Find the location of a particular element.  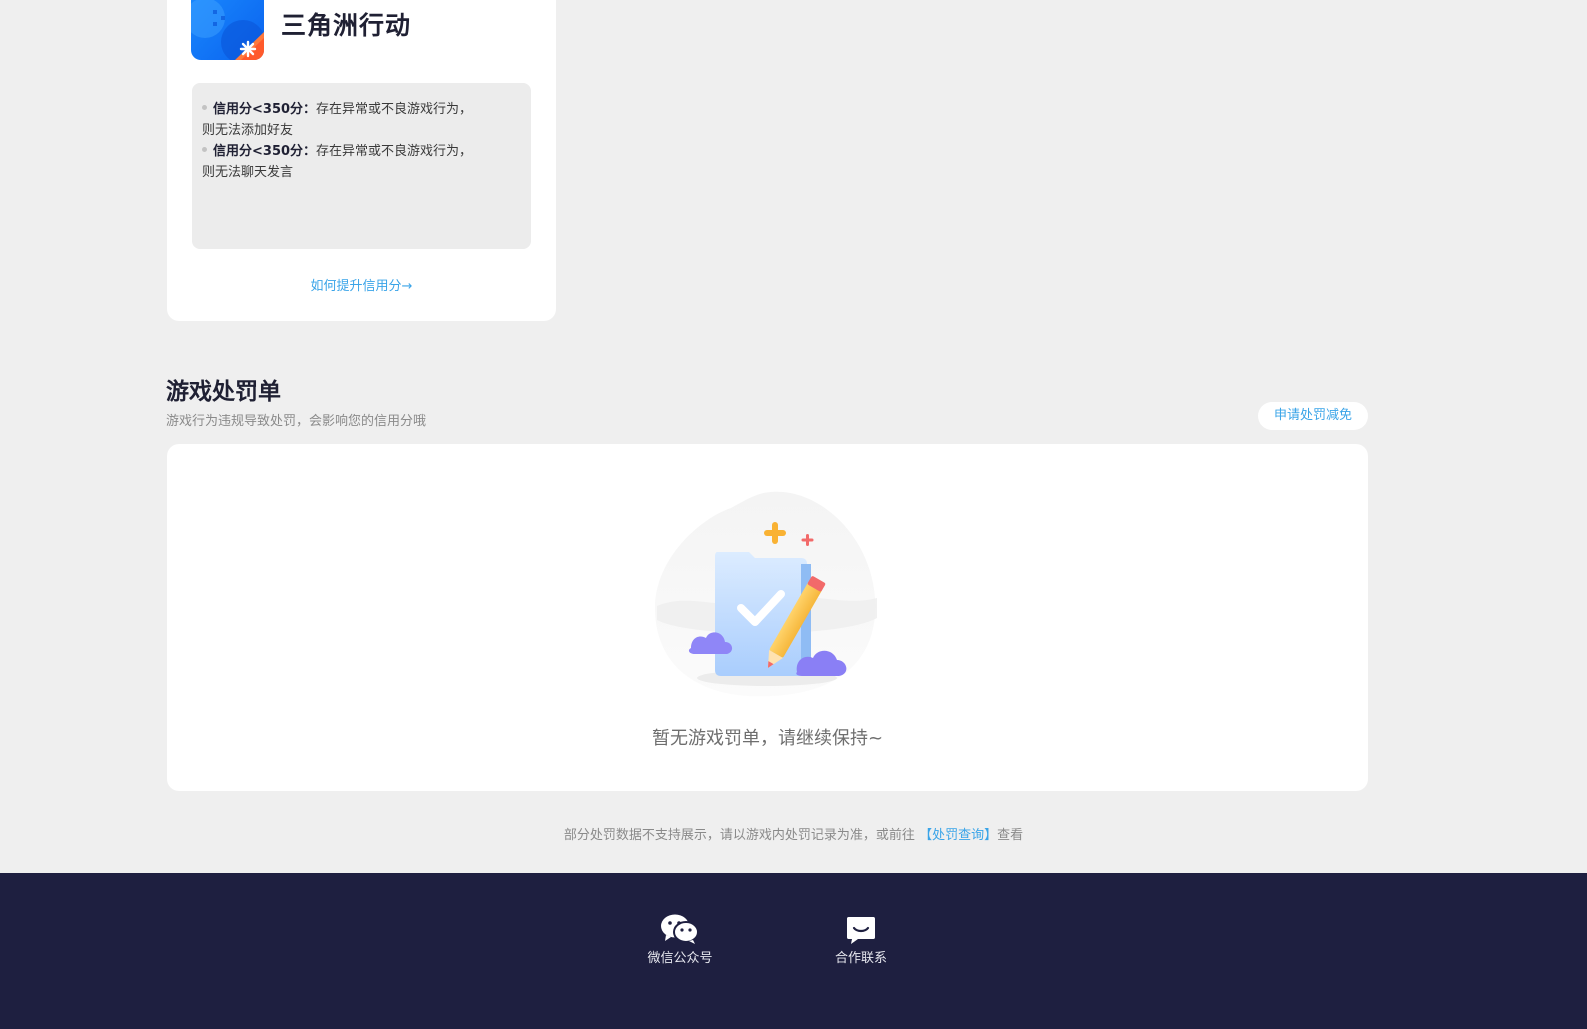

footer-wechat-label: 微信公众号 is located at coordinates (680, 958).